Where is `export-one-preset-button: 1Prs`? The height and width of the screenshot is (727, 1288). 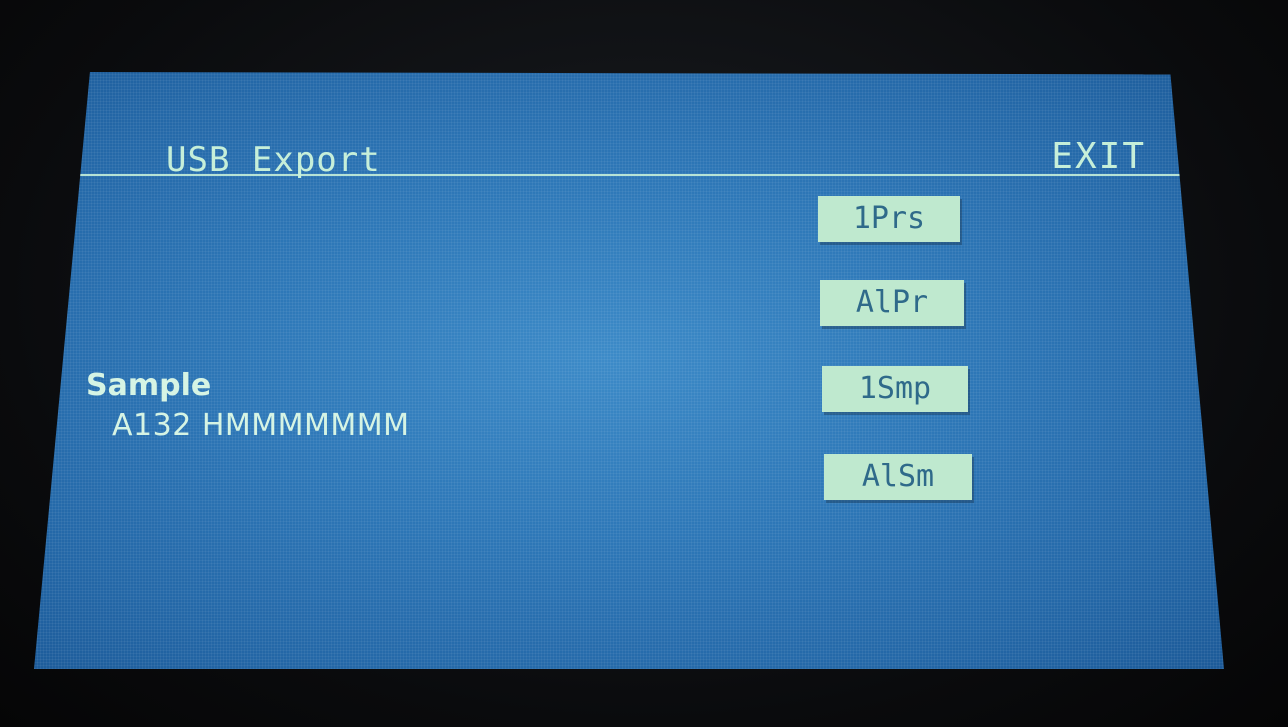
export-one-preset-button: 1Prs is located at coordinates (889, 219).